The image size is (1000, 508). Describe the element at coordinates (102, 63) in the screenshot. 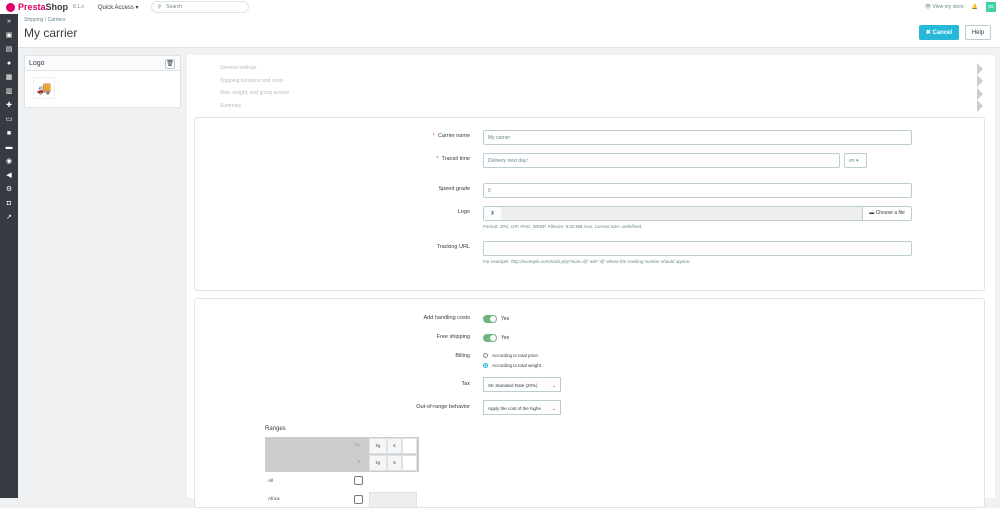

I see `logo-panel-title: Logo` at that location.